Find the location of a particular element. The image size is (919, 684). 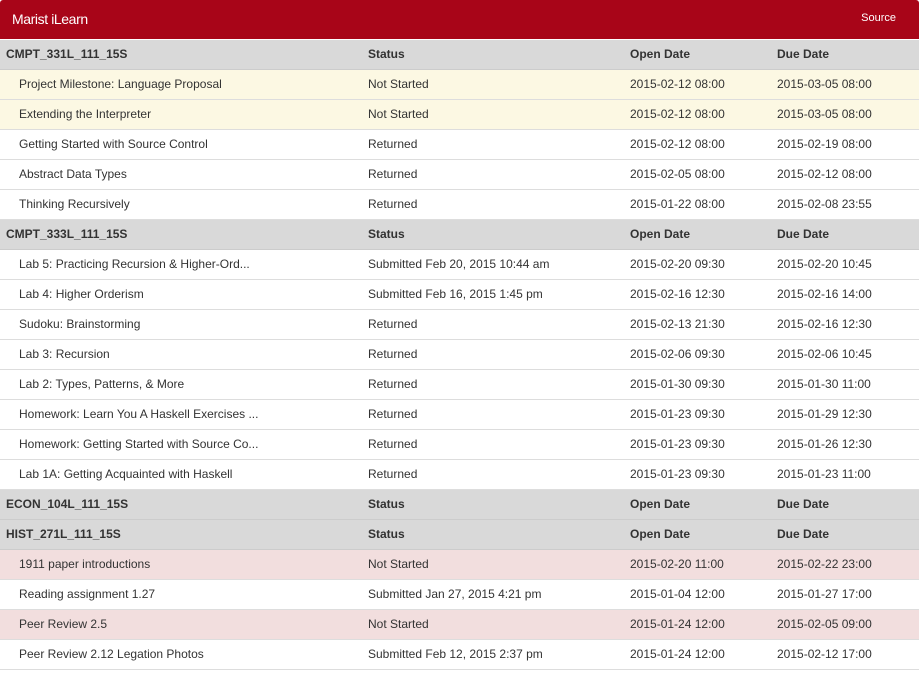

assignment-title: Project Milestone: Language Proposal is located at coordinates (184, 84).